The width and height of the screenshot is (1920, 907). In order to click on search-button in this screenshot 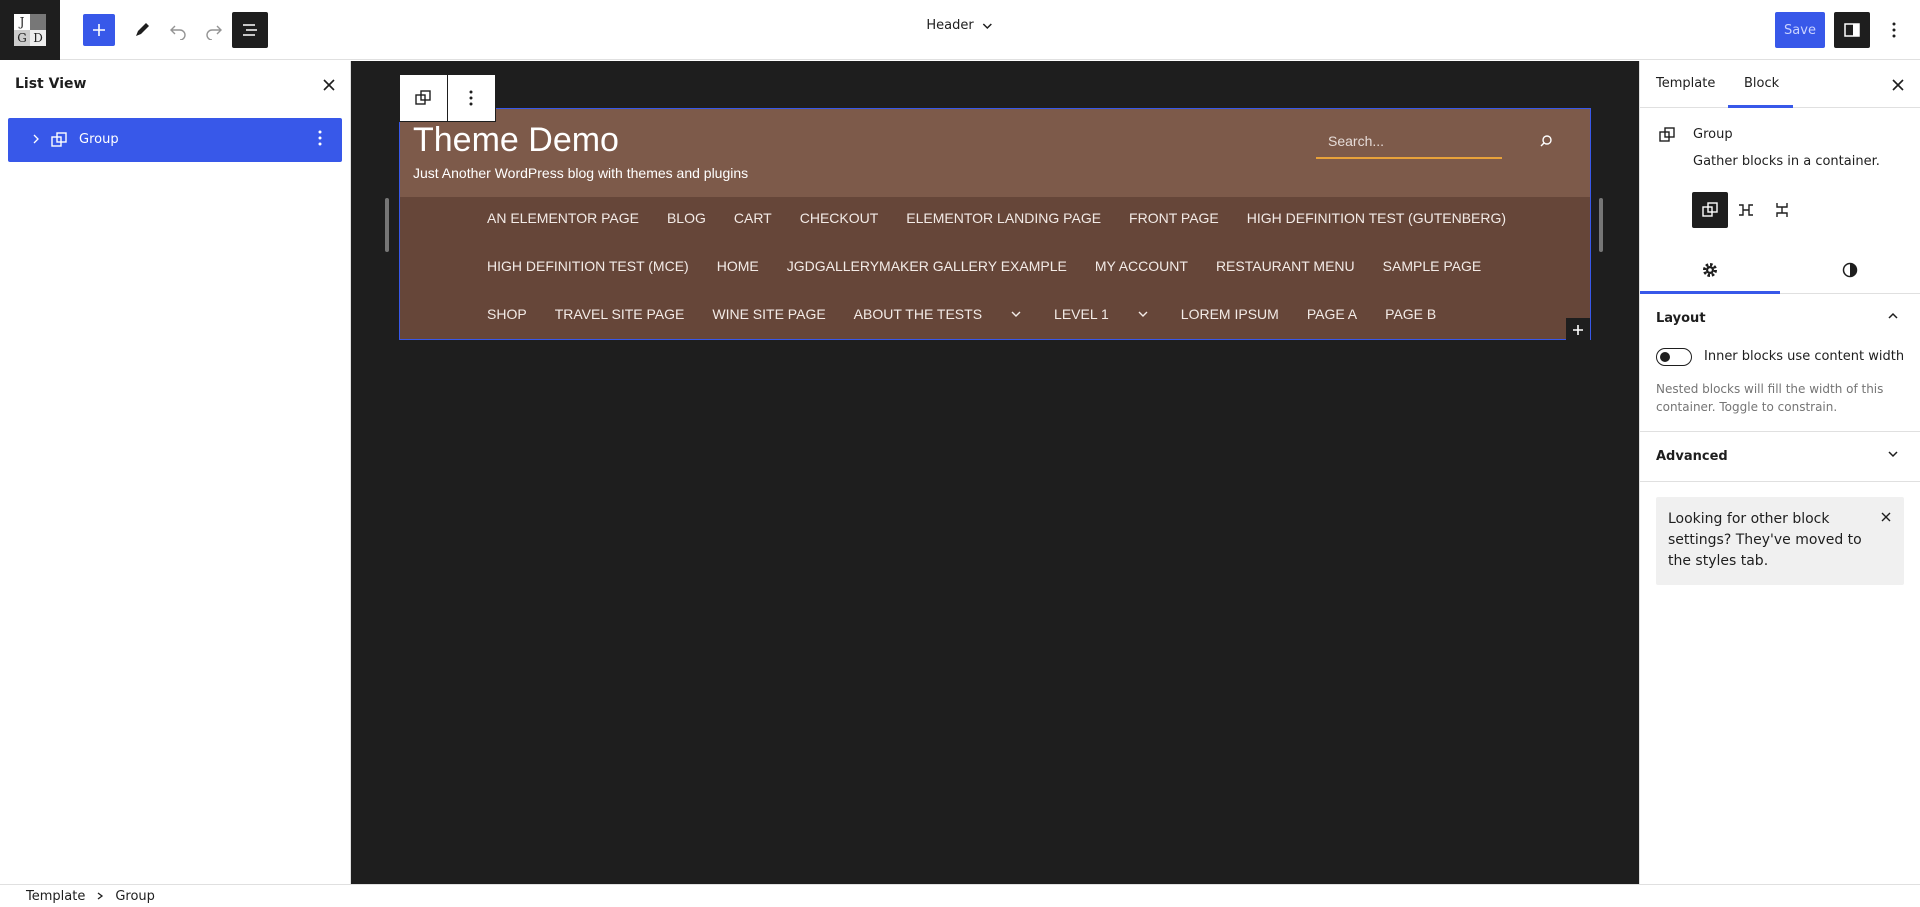, I will do `click(1546, 141)`.